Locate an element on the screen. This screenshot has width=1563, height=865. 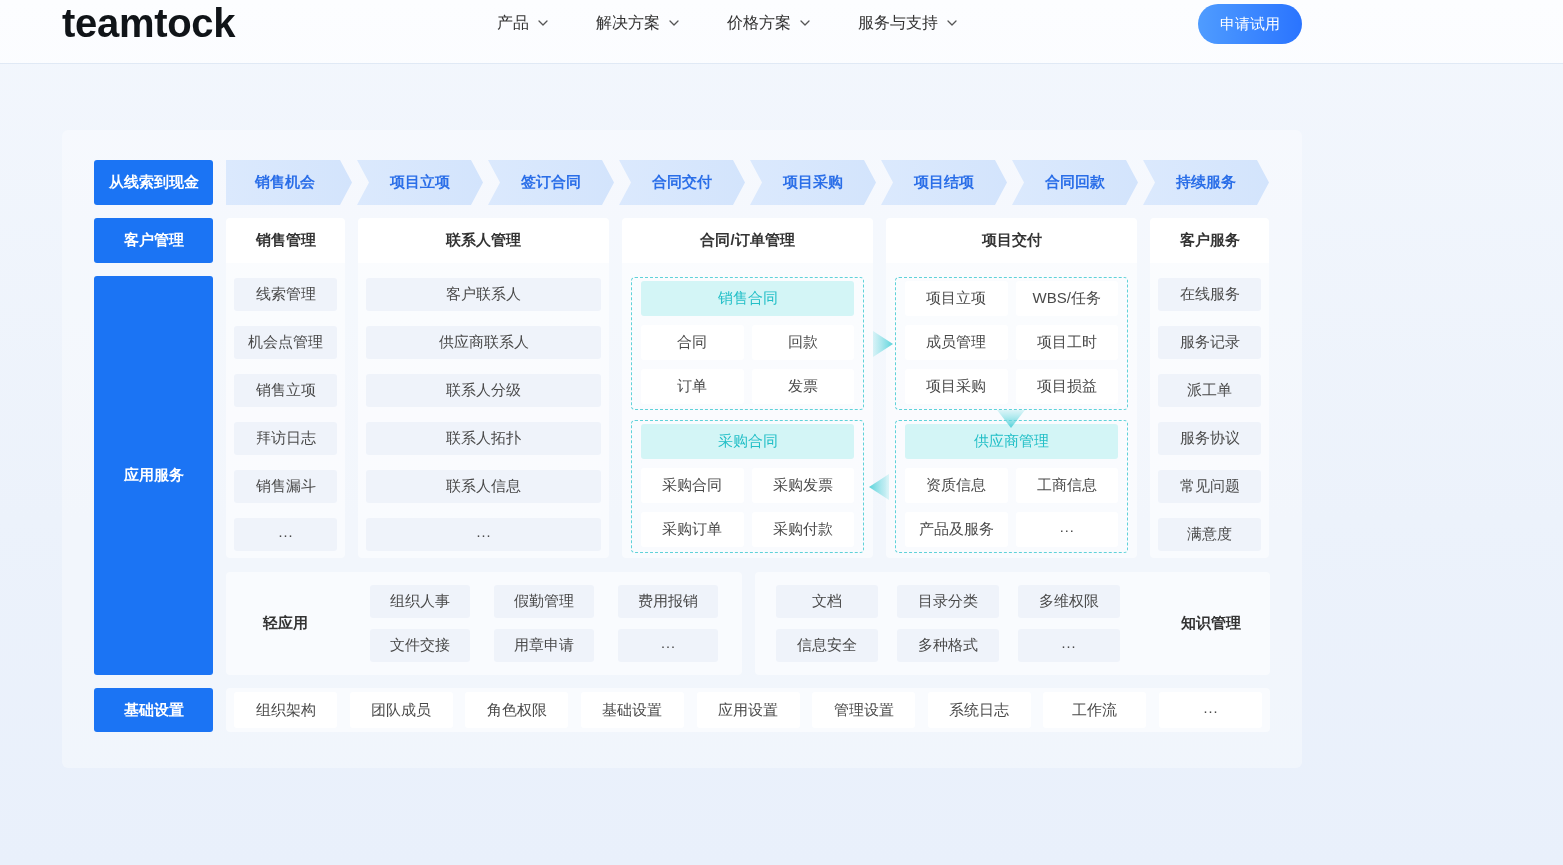
category-label: 客户管理 is located at coordinates (153, 240).